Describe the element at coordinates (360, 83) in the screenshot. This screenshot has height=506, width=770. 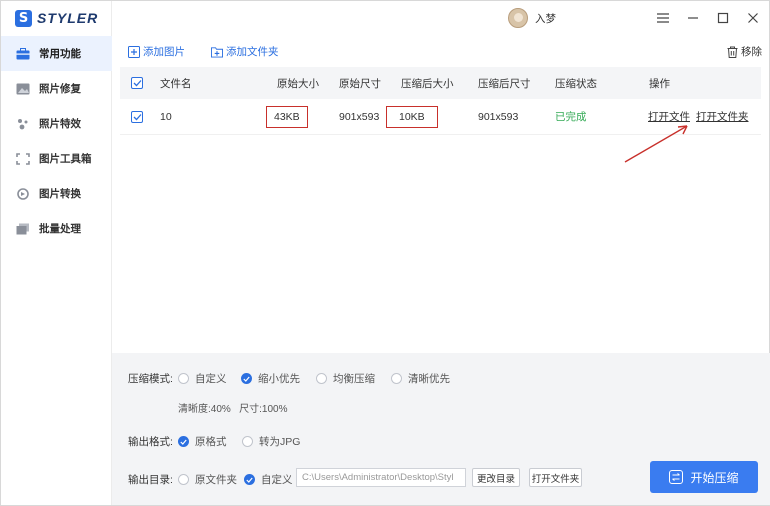
I see `header-orig-dim: 原始尺寸` at that location.